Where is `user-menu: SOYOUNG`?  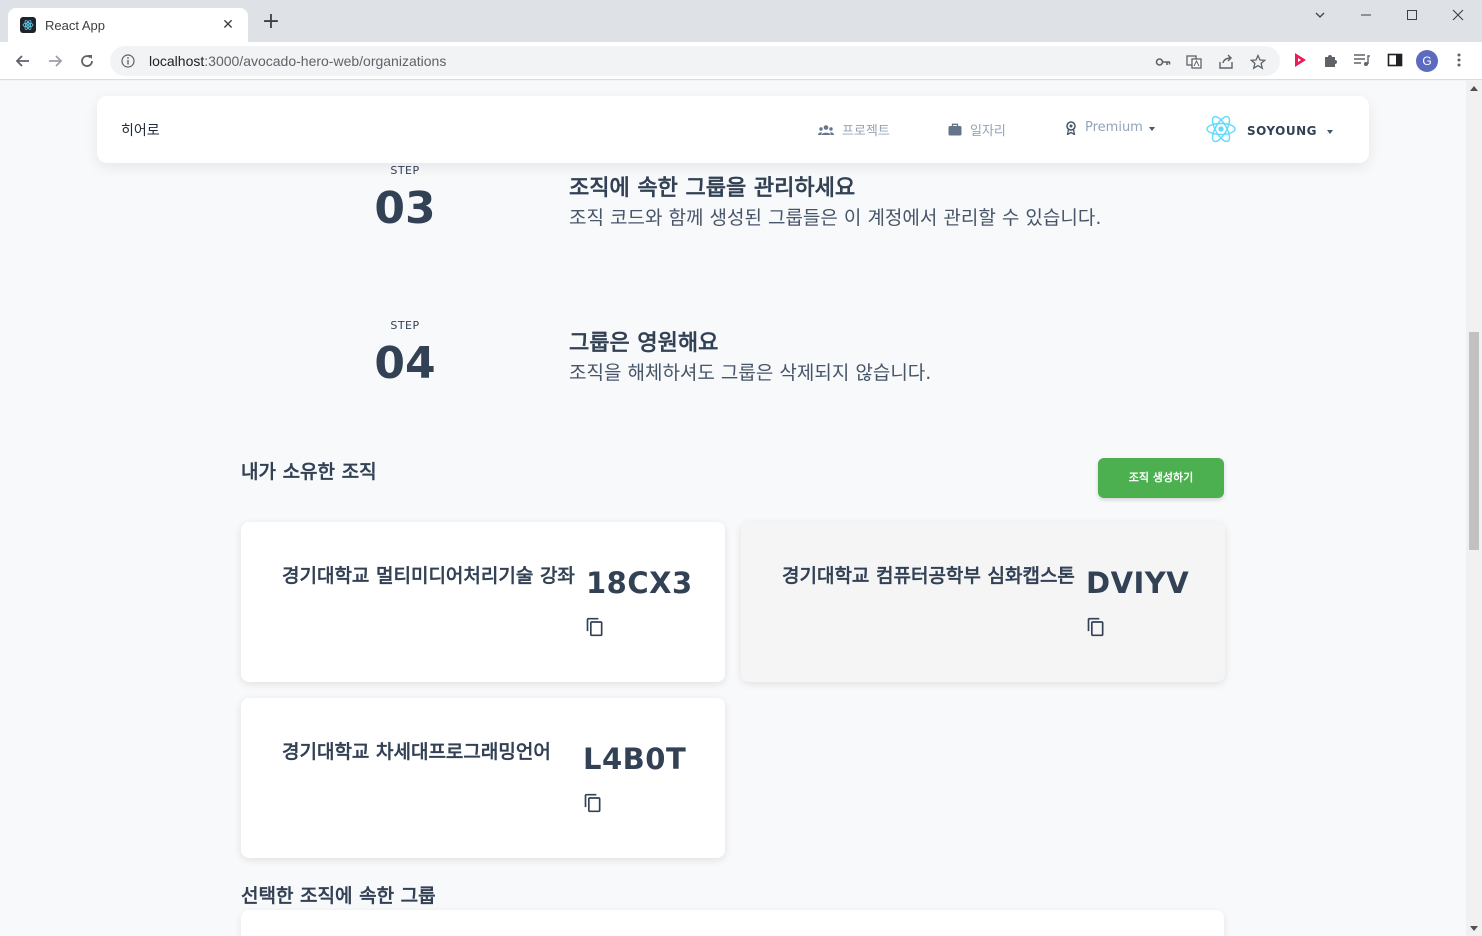
user-menu: SOYOUNG is located at coordinates (1269, 131).